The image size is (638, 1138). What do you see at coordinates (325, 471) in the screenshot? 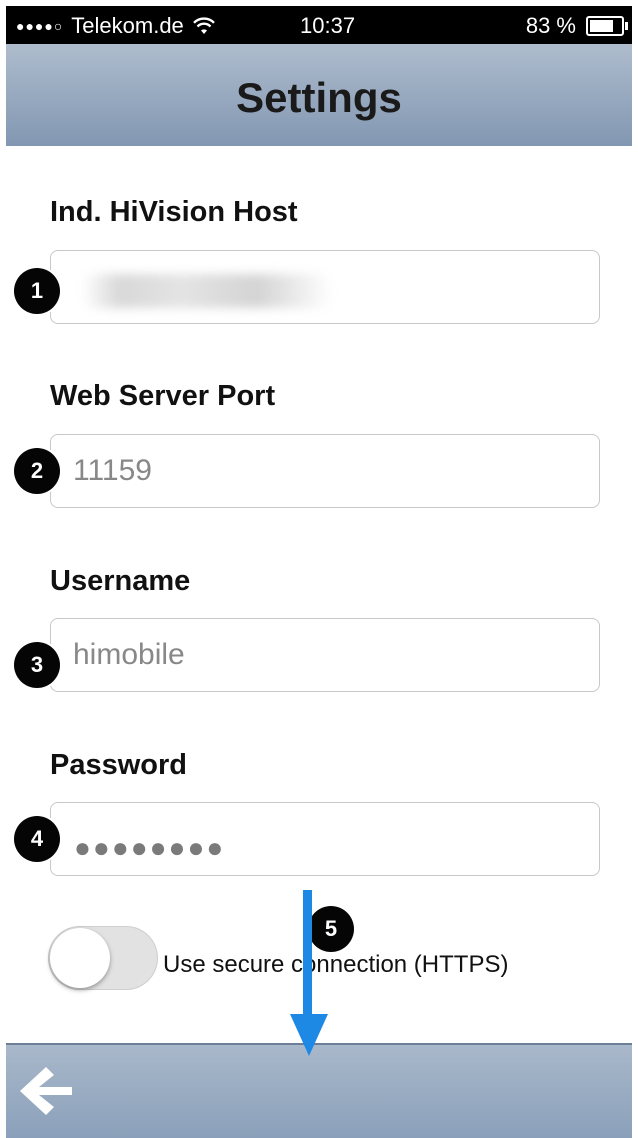
I see `port-input` at bounding box center [325, 471].